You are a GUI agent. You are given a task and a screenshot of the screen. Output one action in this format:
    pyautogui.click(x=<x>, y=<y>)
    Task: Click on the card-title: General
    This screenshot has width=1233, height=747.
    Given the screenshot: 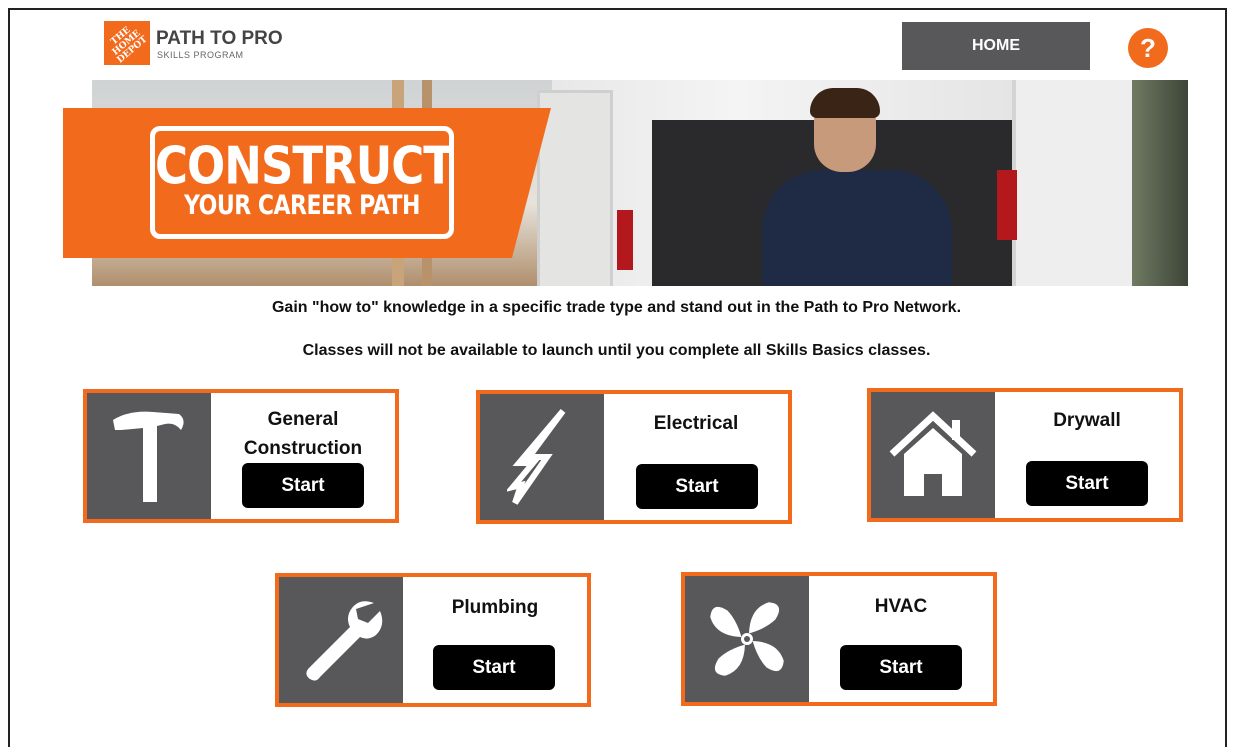 What is the action you would take?
    pyautogui.click(x=303, y=419)
    